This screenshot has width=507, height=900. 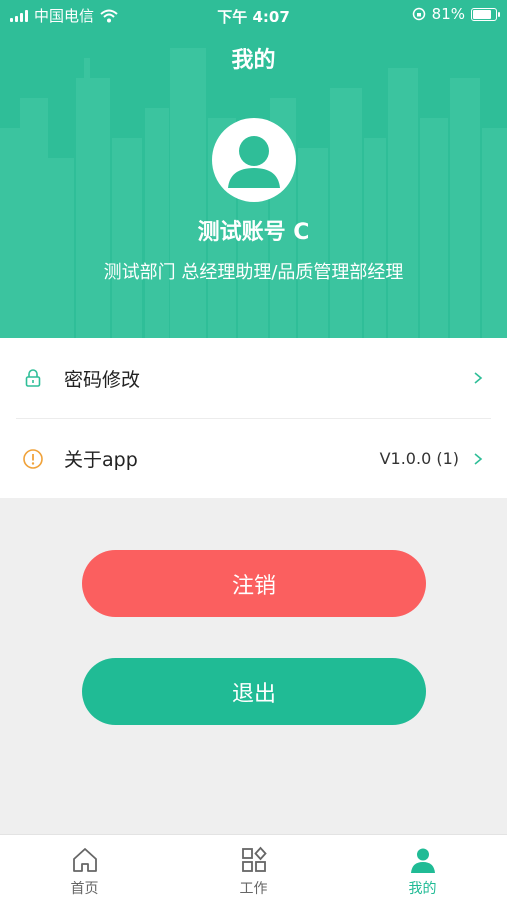 I want to click on orientation-lock-icon, so click(x=418, y=14).